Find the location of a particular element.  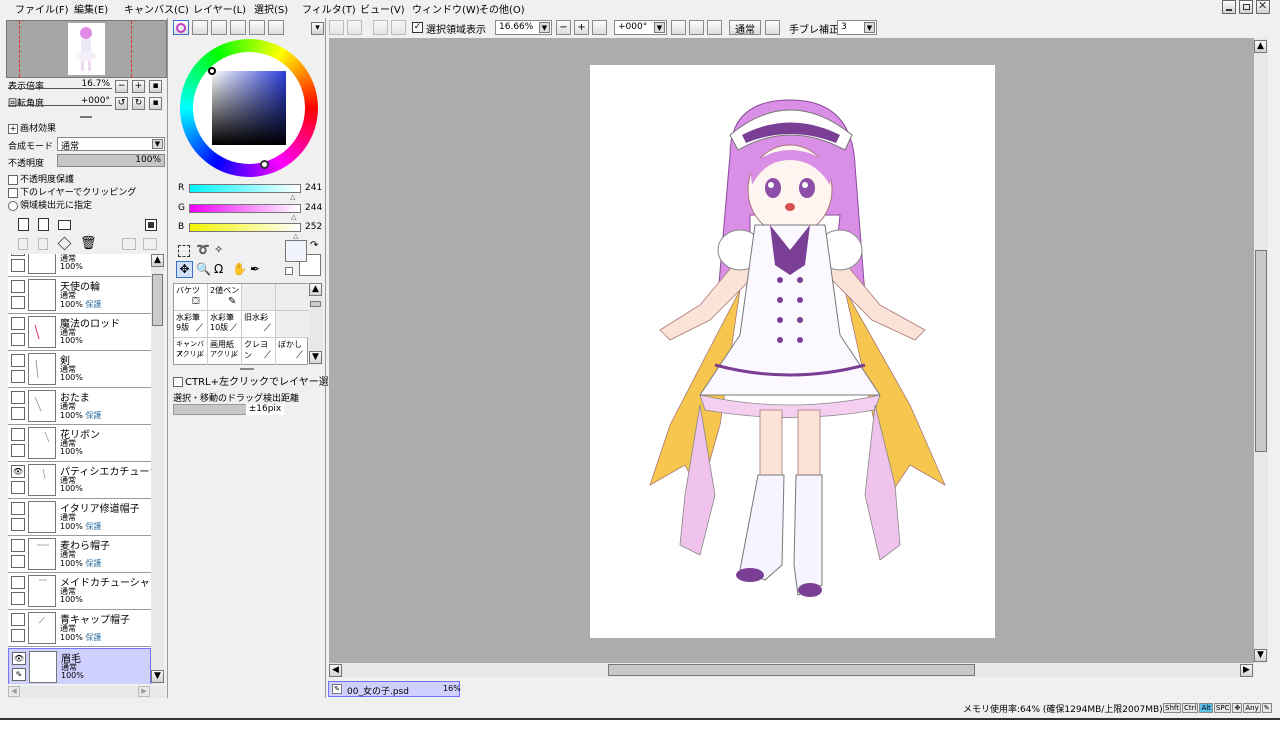

rect-select-icon is located at coordinates (184, 251).